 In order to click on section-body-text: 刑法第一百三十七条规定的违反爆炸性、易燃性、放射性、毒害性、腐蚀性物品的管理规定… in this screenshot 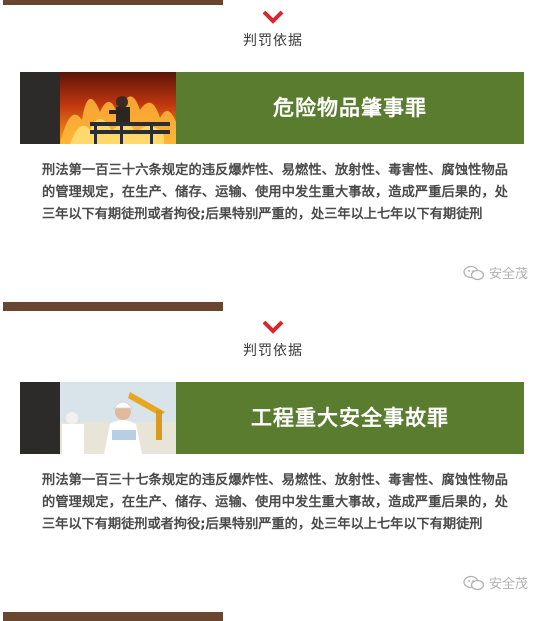, I will do `click(275, 502)`.